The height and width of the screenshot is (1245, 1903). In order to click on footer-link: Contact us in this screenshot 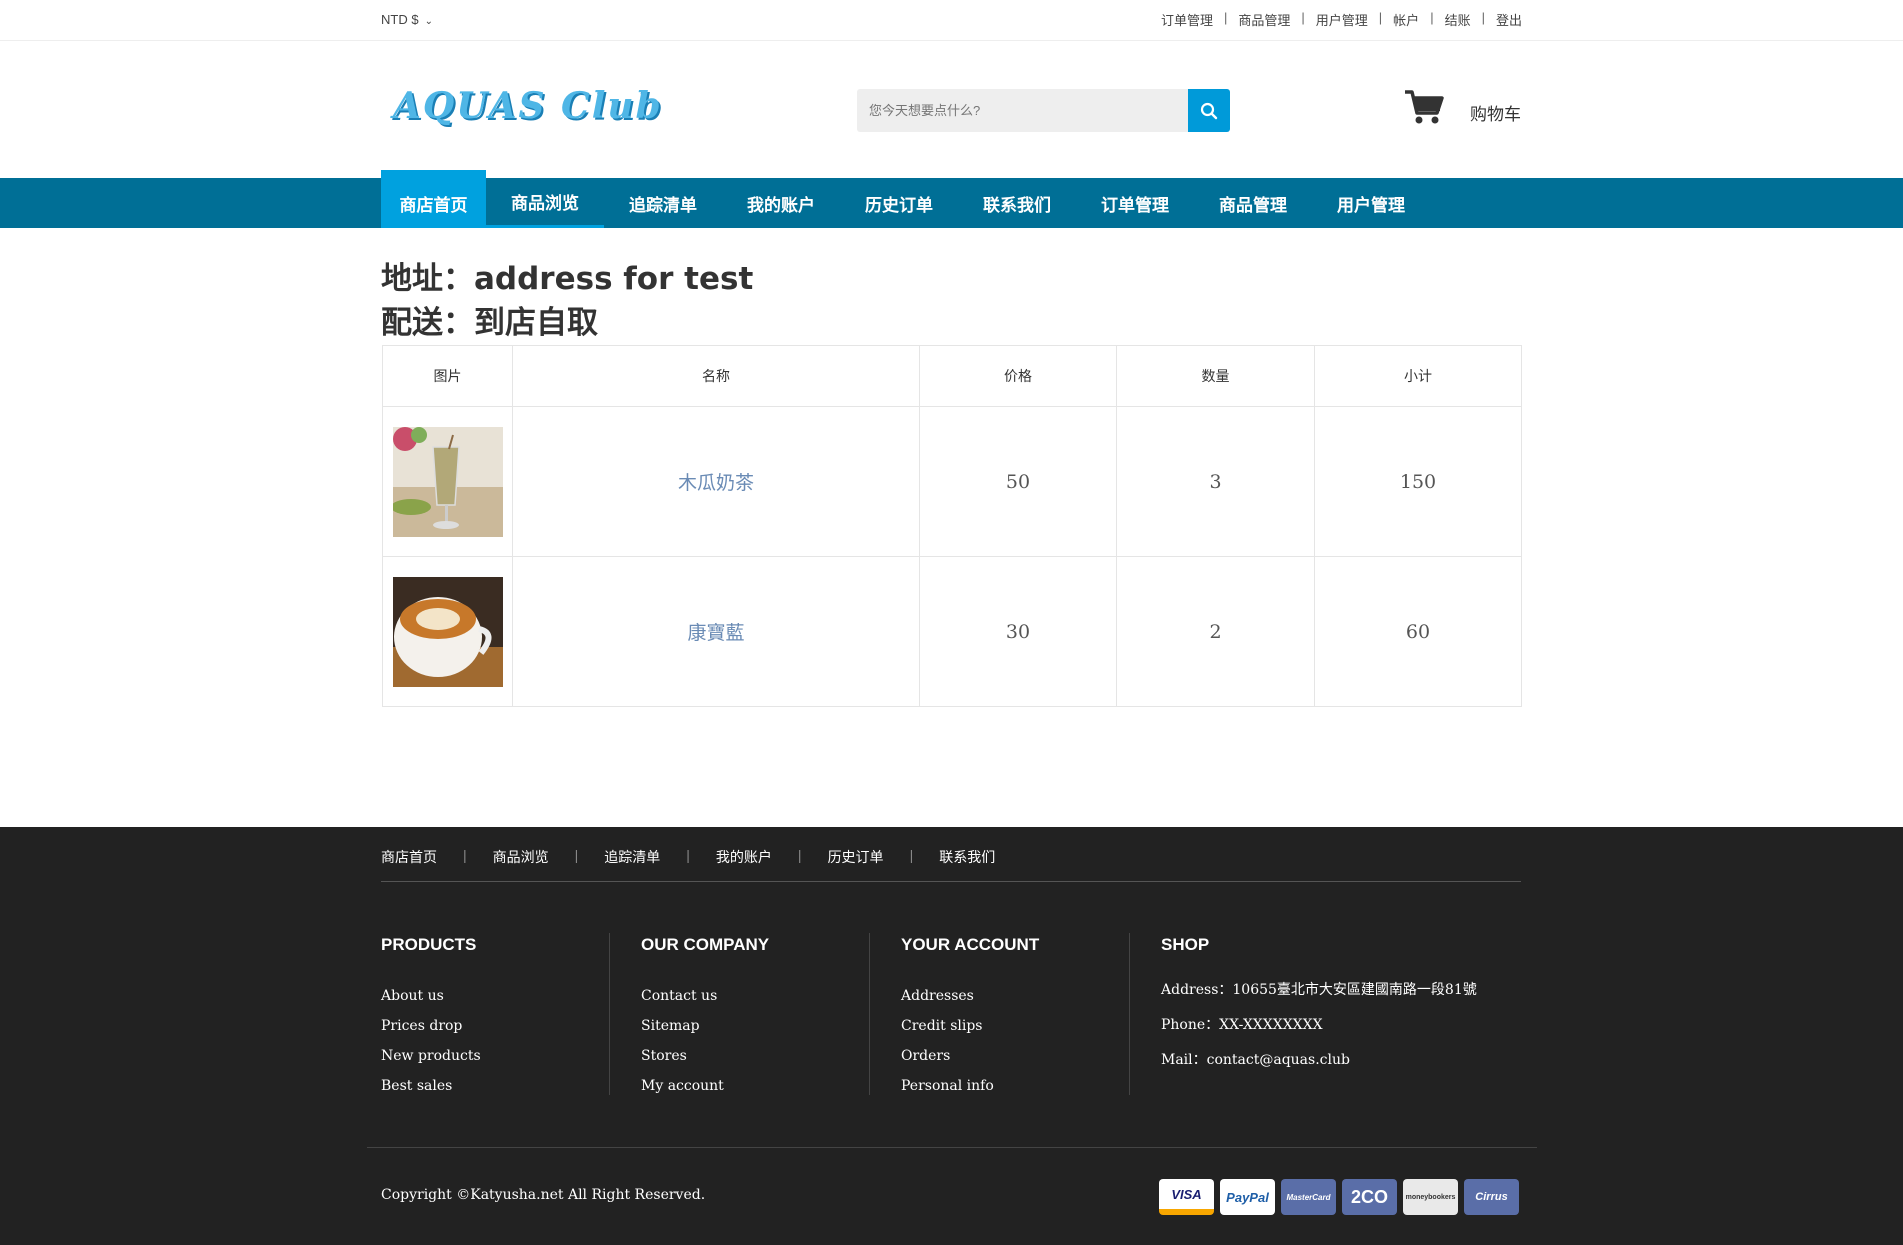, I will do `click(705, 996)`.